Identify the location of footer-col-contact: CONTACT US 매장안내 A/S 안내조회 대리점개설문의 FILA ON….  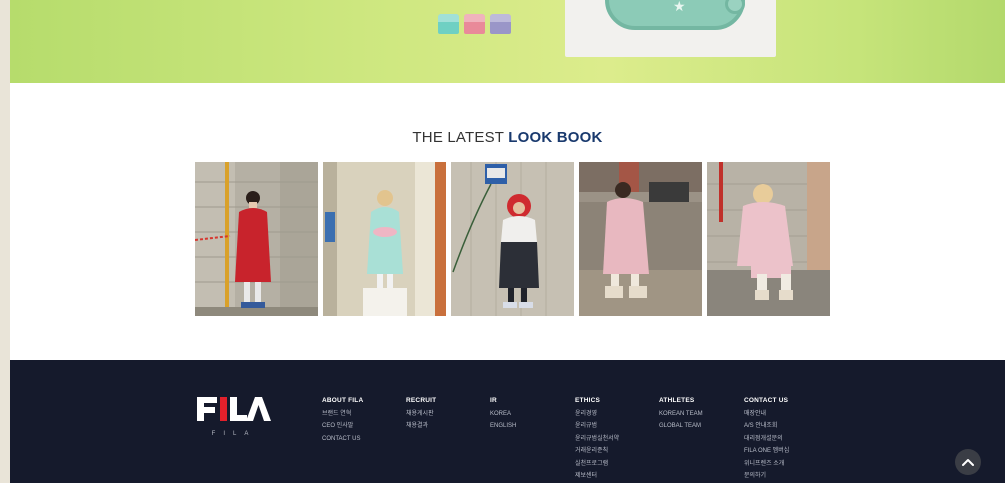
(766, 439).